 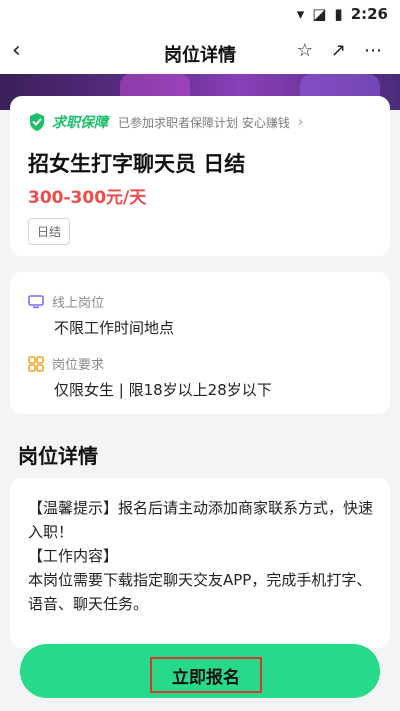 What do you see at coordinates (150, 377) in the screenshot?
I see `info-item-requirement: 岗位要求 仅限女生 | 限18岁以上28岁以下` at bounding box center [150, 377].